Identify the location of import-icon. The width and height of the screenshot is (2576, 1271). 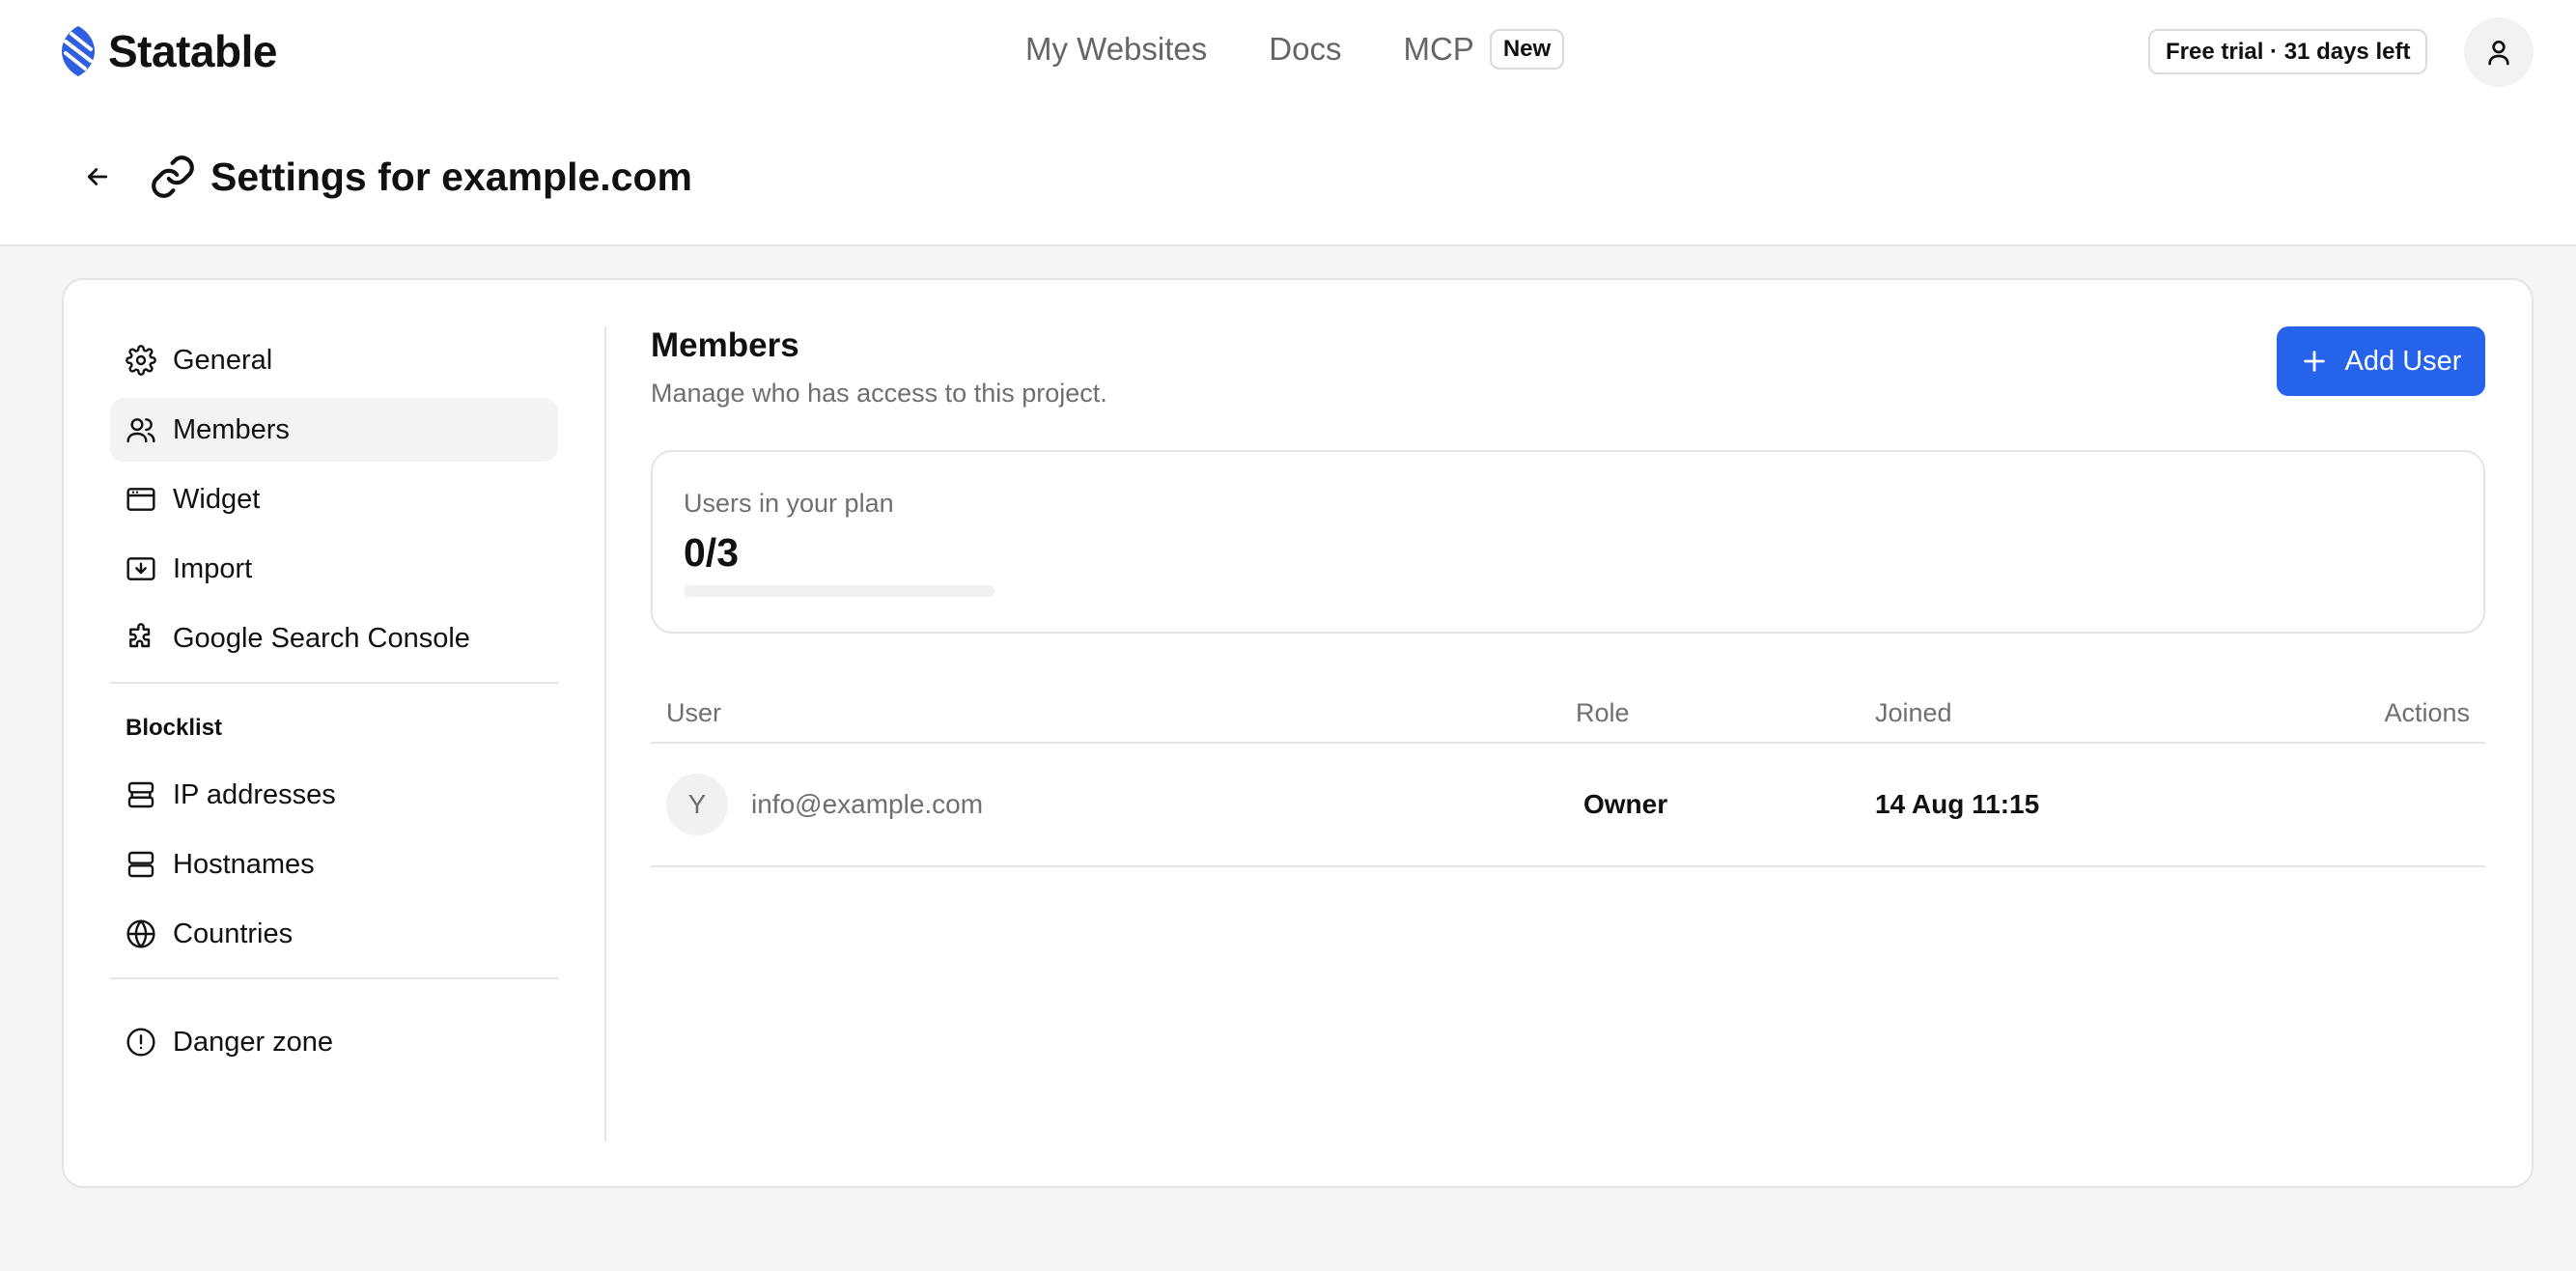
(141, 568).